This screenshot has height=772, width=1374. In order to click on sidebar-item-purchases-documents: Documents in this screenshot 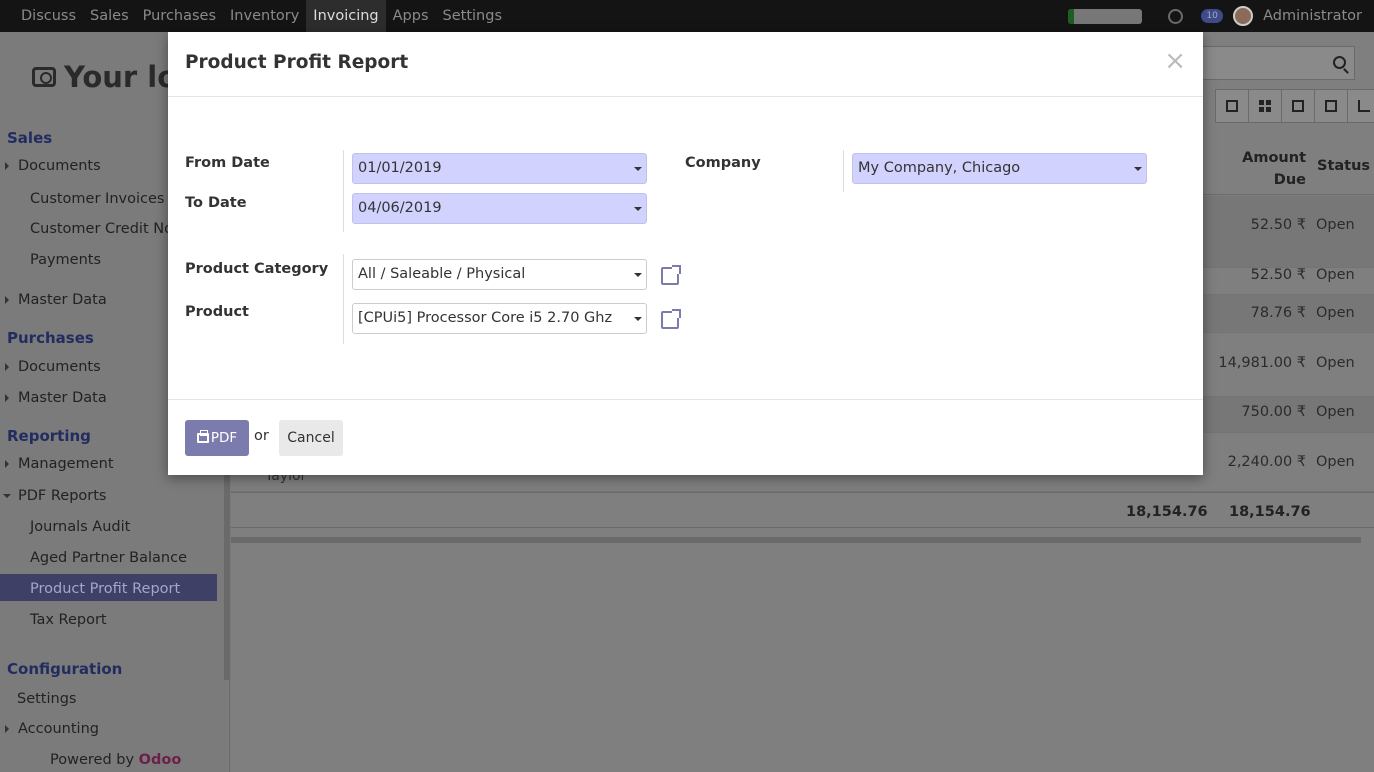, I will do `click(53, 367)`.